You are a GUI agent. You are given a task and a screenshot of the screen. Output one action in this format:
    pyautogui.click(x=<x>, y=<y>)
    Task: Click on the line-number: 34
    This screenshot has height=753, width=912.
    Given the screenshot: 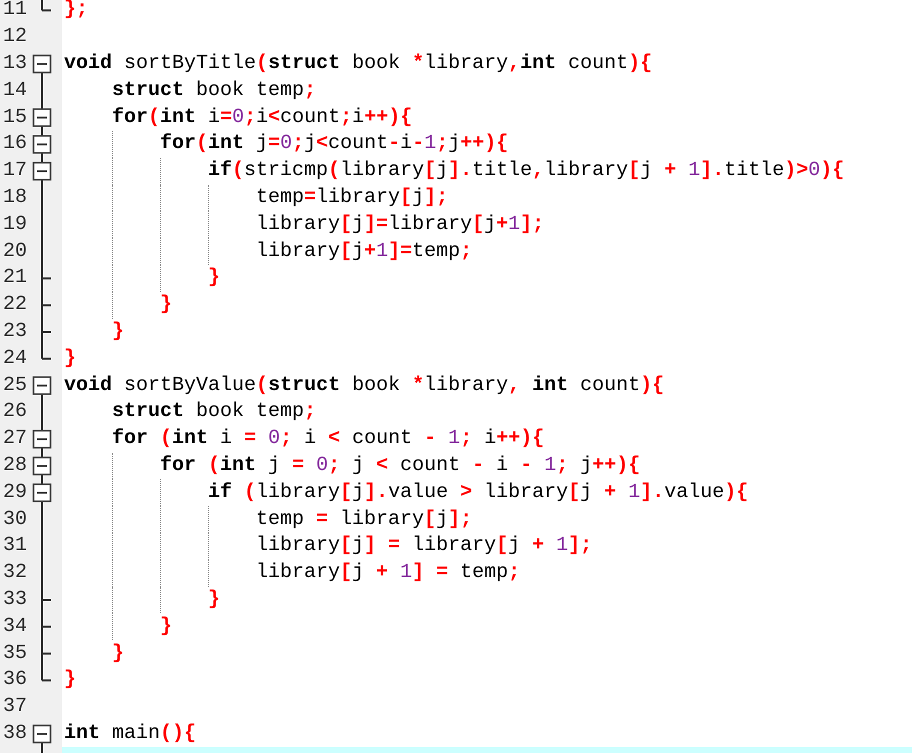 What is the action you would take?
    pyautogui.click(x=15, y=626)
    